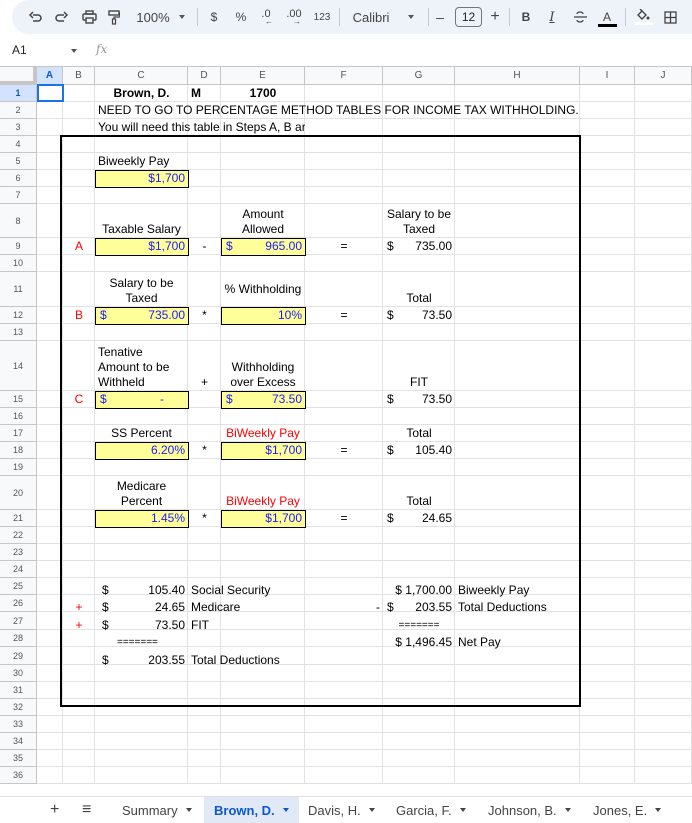 The image size is (692, 823). Describe the element at coordinates (322, 17) in the screenshot. I see `more-formats-button: 123` at that location.